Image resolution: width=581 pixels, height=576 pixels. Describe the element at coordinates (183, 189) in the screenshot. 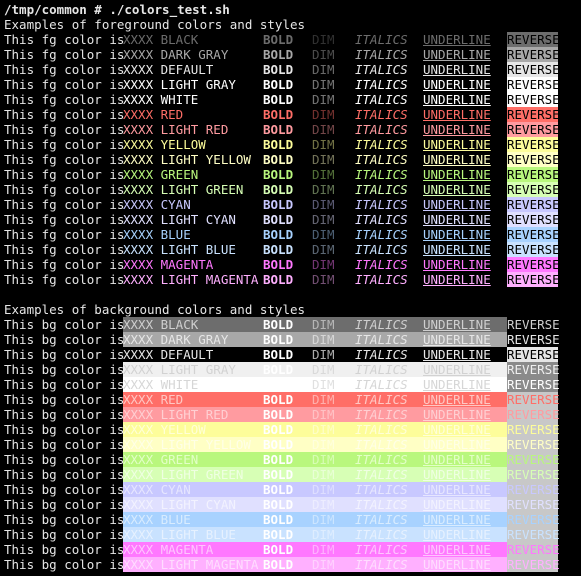

I see `fg-row-sample: XXXX LIGHT GREEN` at that location.